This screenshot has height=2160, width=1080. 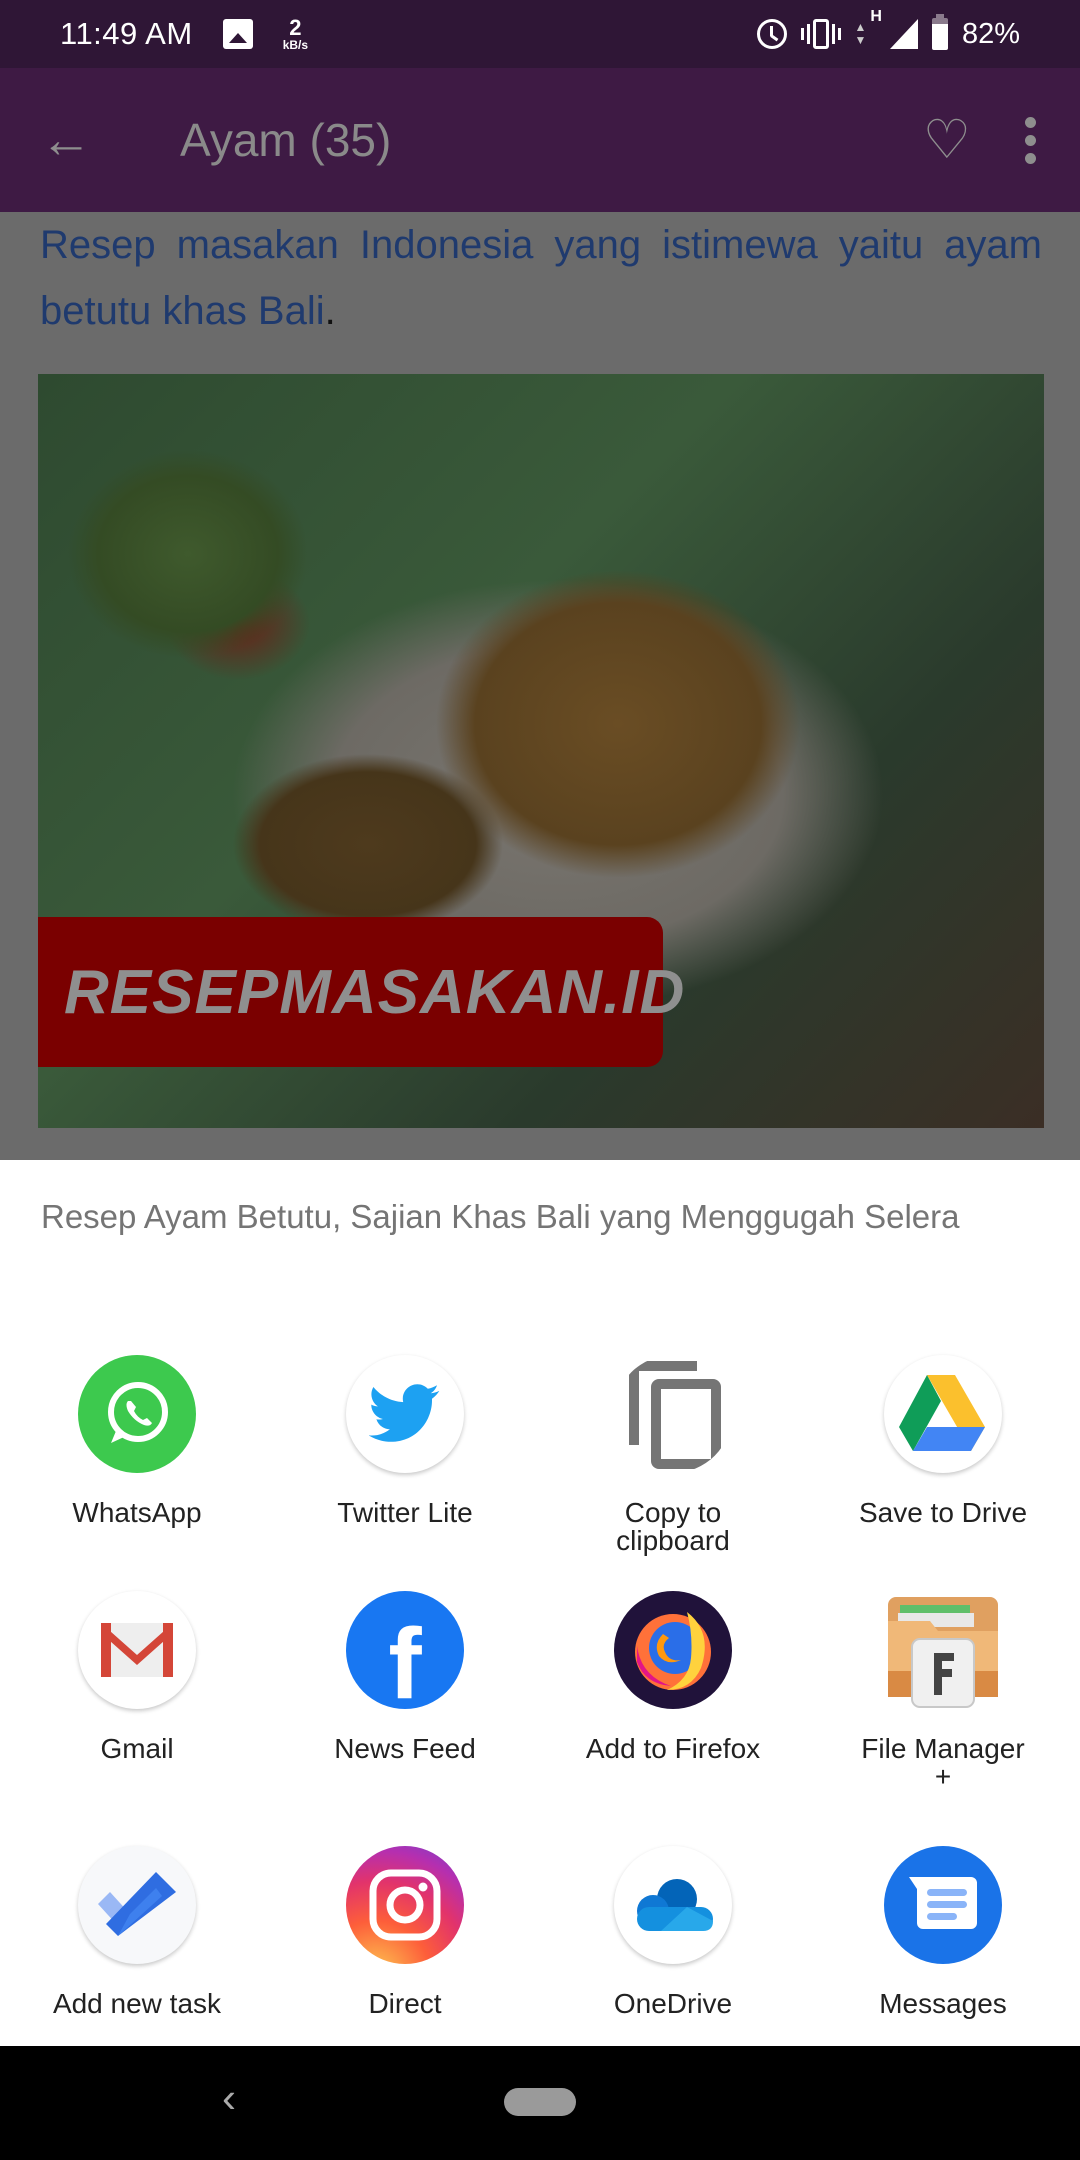 I want to click on app-bar: ← Ayam (35) ♡, so click(x=540, y=140).